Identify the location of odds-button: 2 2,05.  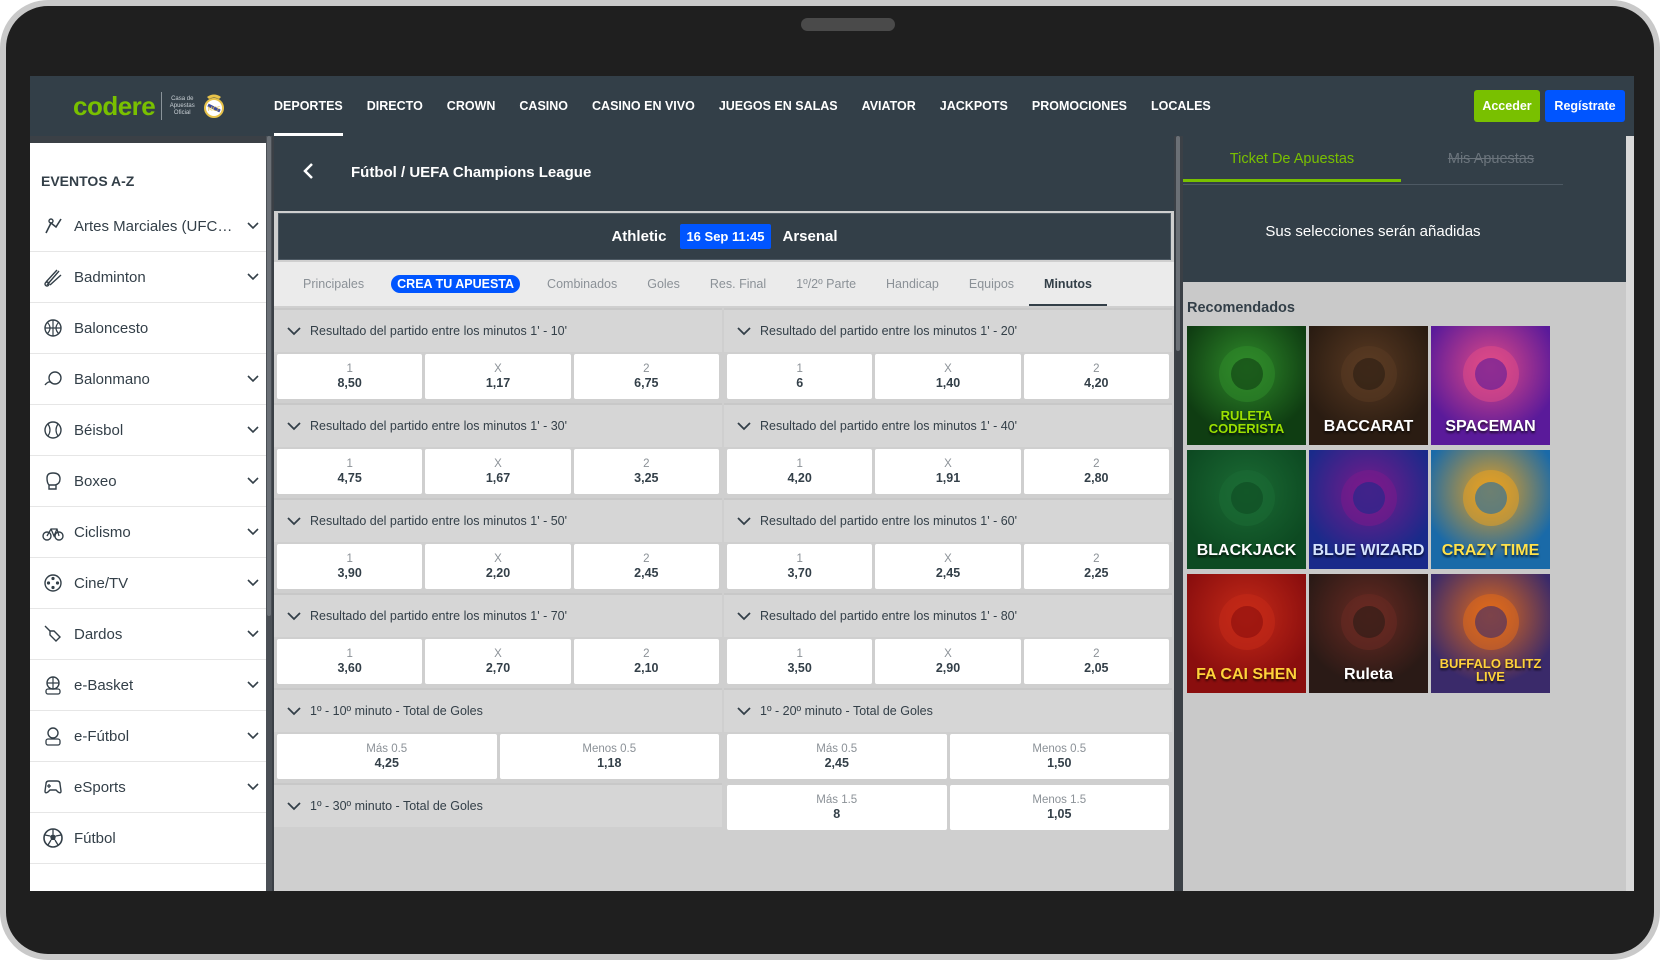
(1096, 661).